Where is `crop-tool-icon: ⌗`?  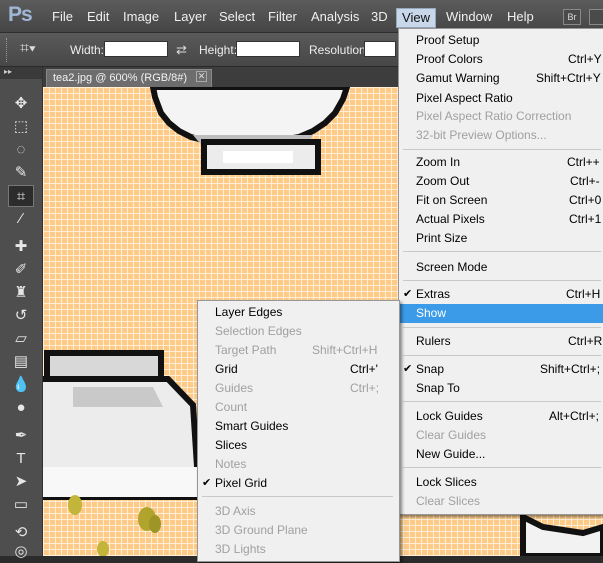 crop-tool-icon: ⌗ is located at coordinates (21, 196).